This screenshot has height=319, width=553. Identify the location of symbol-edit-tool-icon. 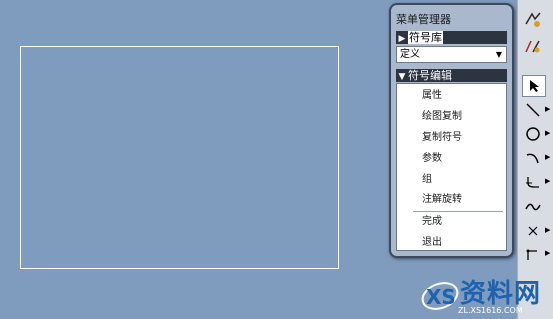
(533, 46).